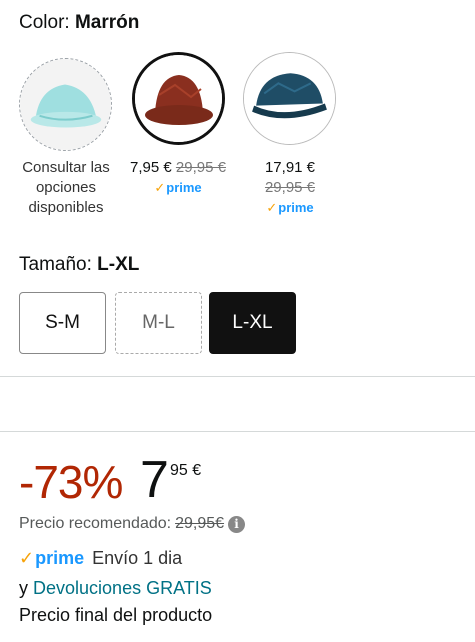 Image resolution: width=475 pixels, height=642 pixels. What do you see at coordinates (158, 323) in the screenshot?
I see `size-button-m-l: M-L` at bounding box center [158, 323].